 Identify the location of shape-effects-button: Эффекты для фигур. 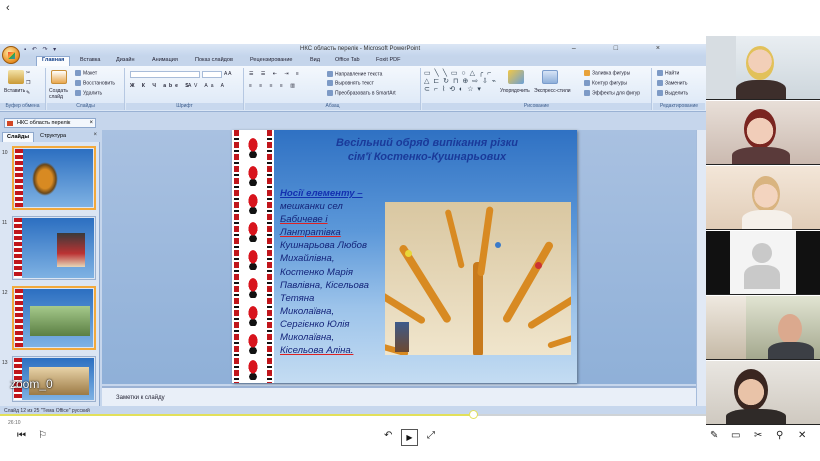
(612, 93).